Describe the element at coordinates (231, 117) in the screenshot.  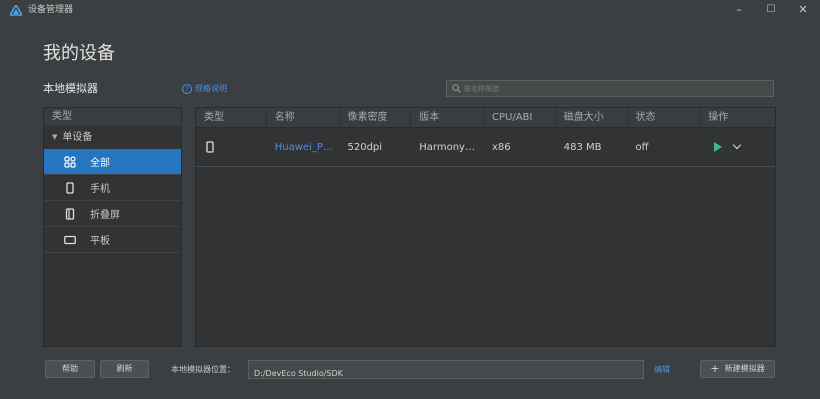
I see `column-header-type: 类型` at that location.